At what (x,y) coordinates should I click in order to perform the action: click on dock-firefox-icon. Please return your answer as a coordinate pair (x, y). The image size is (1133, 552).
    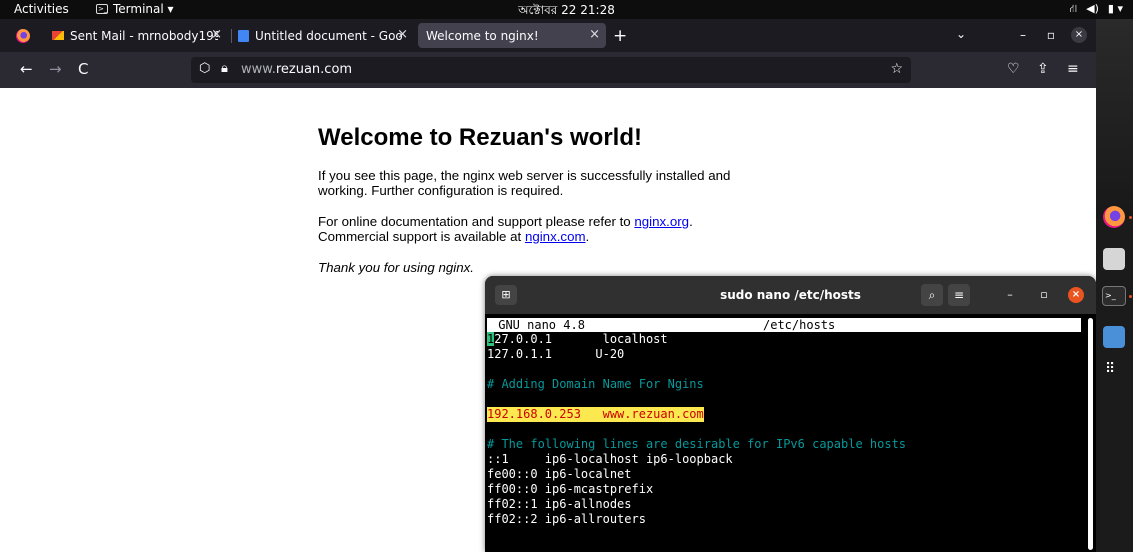
    Looking at the image, I should click on (1114, 217).